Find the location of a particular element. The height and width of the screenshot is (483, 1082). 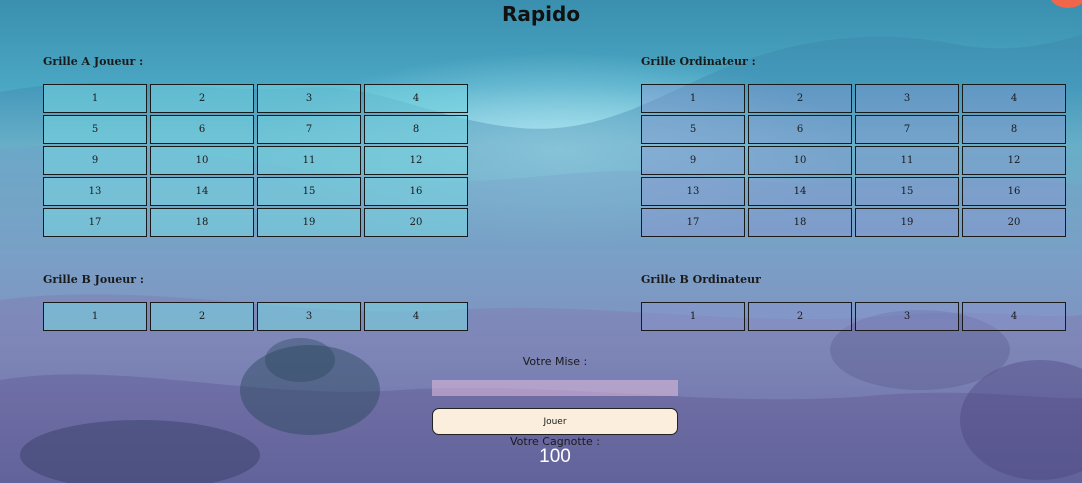

grid-b-computer-cell: 2 is located at coordinates (800, 316).